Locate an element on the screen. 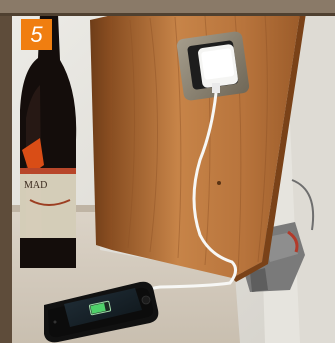 The height and width of the screenshot is (343, 335). wine-label-text: MAD is located at coordinates (35, 185).